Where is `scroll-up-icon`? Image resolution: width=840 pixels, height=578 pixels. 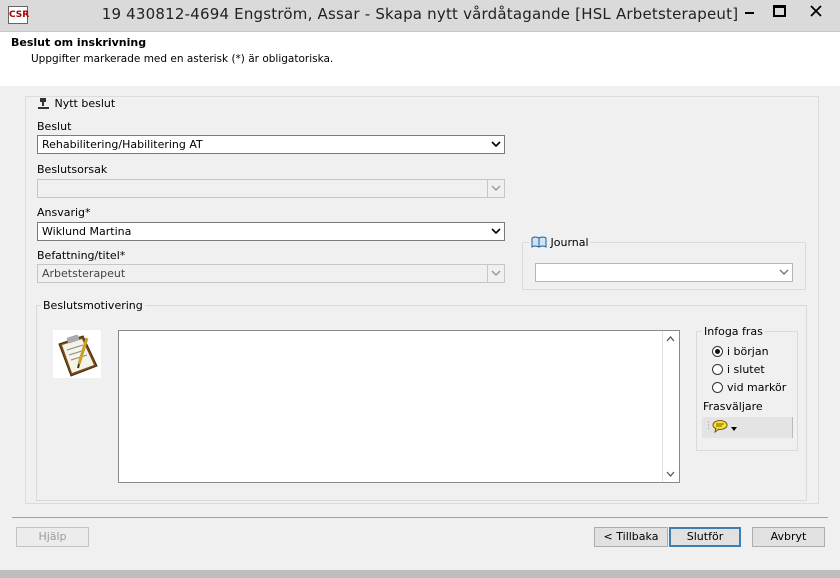 scroll-up-icon is located at coordinates (670, 339).